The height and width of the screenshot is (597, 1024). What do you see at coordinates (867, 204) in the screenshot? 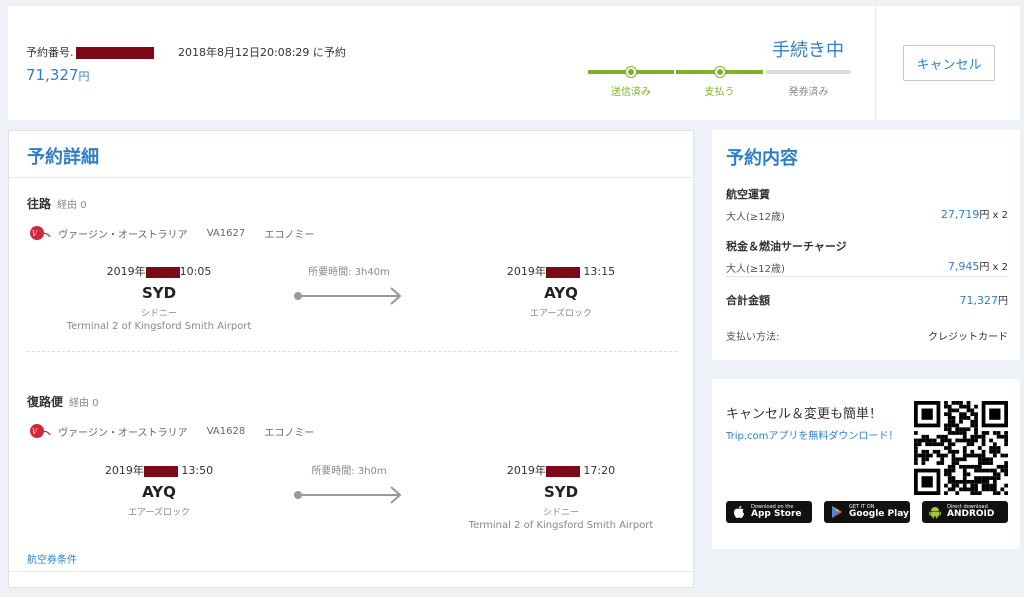
I see `fare-row: 航空運賃 大人(≥12歳) 27,719円 x 2` at bounding box center [867, 204].